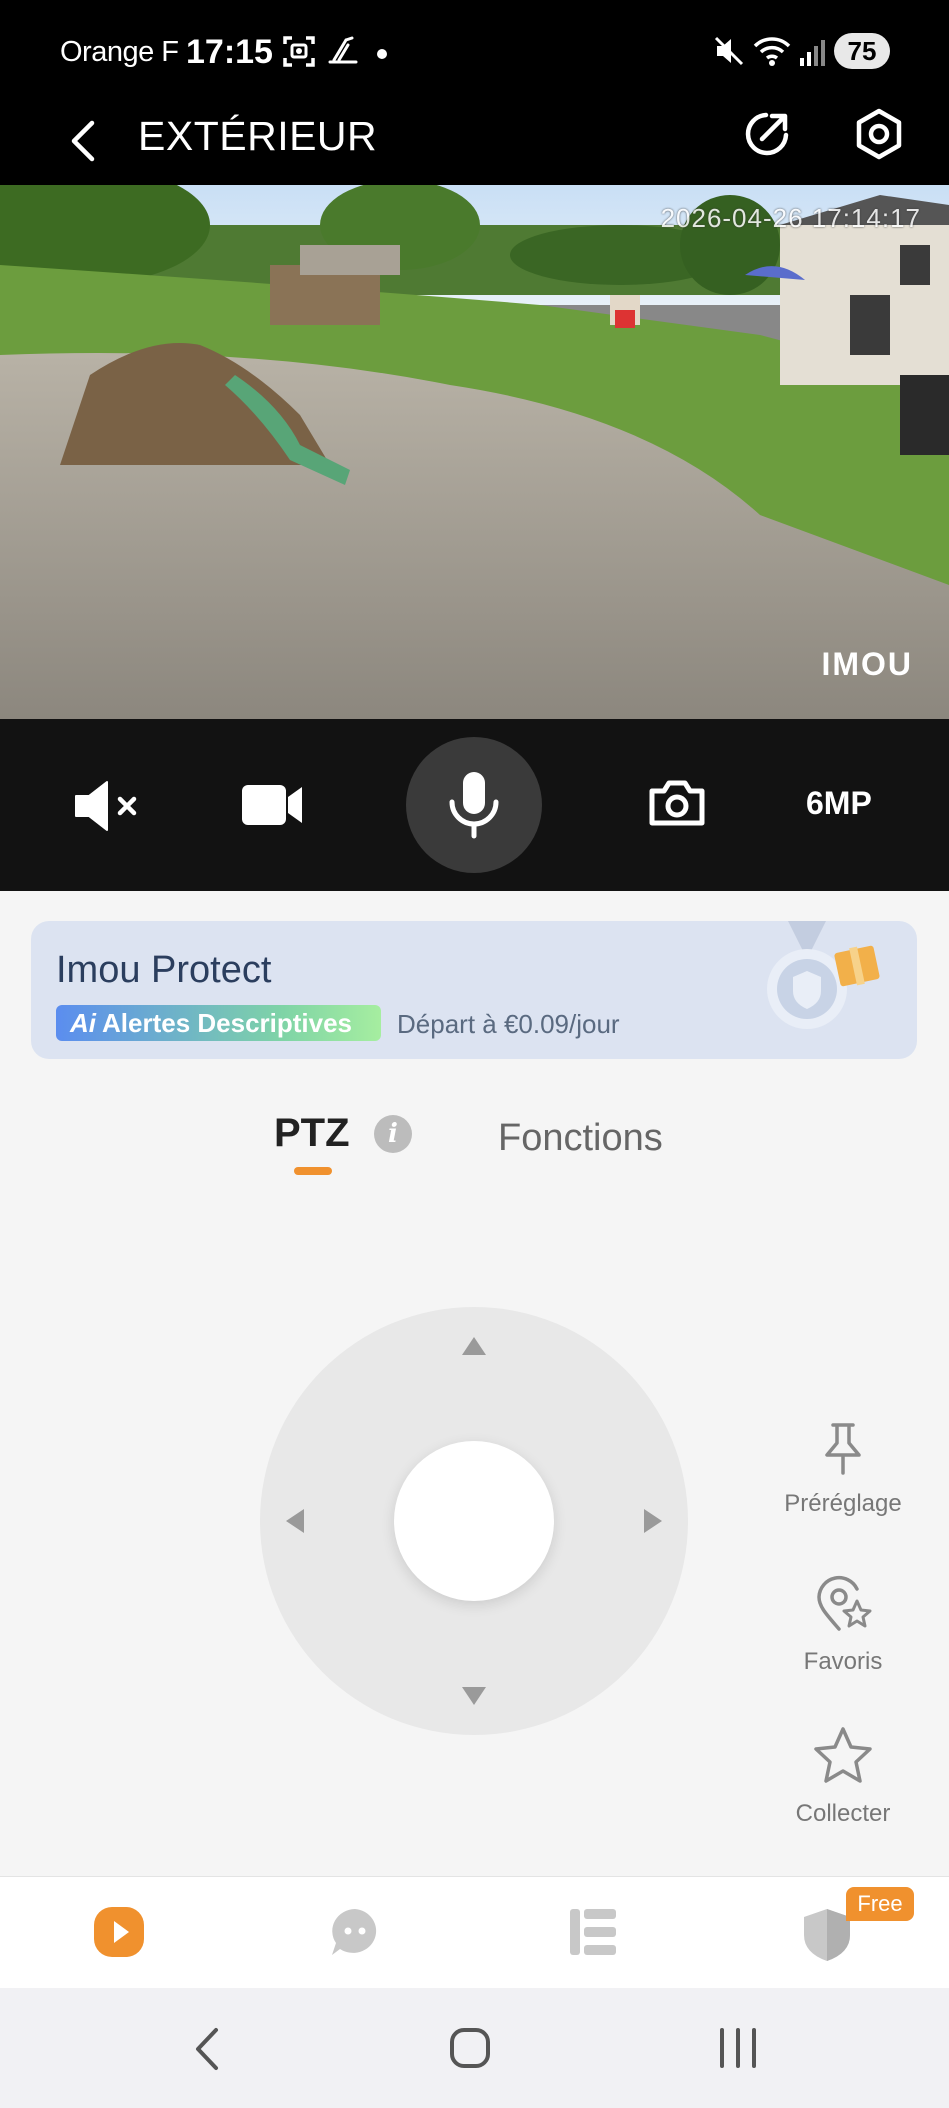 The height and width of the screenshot is (2108, 949). I want to click on collect-button: Collecter, so click(843, 1776).